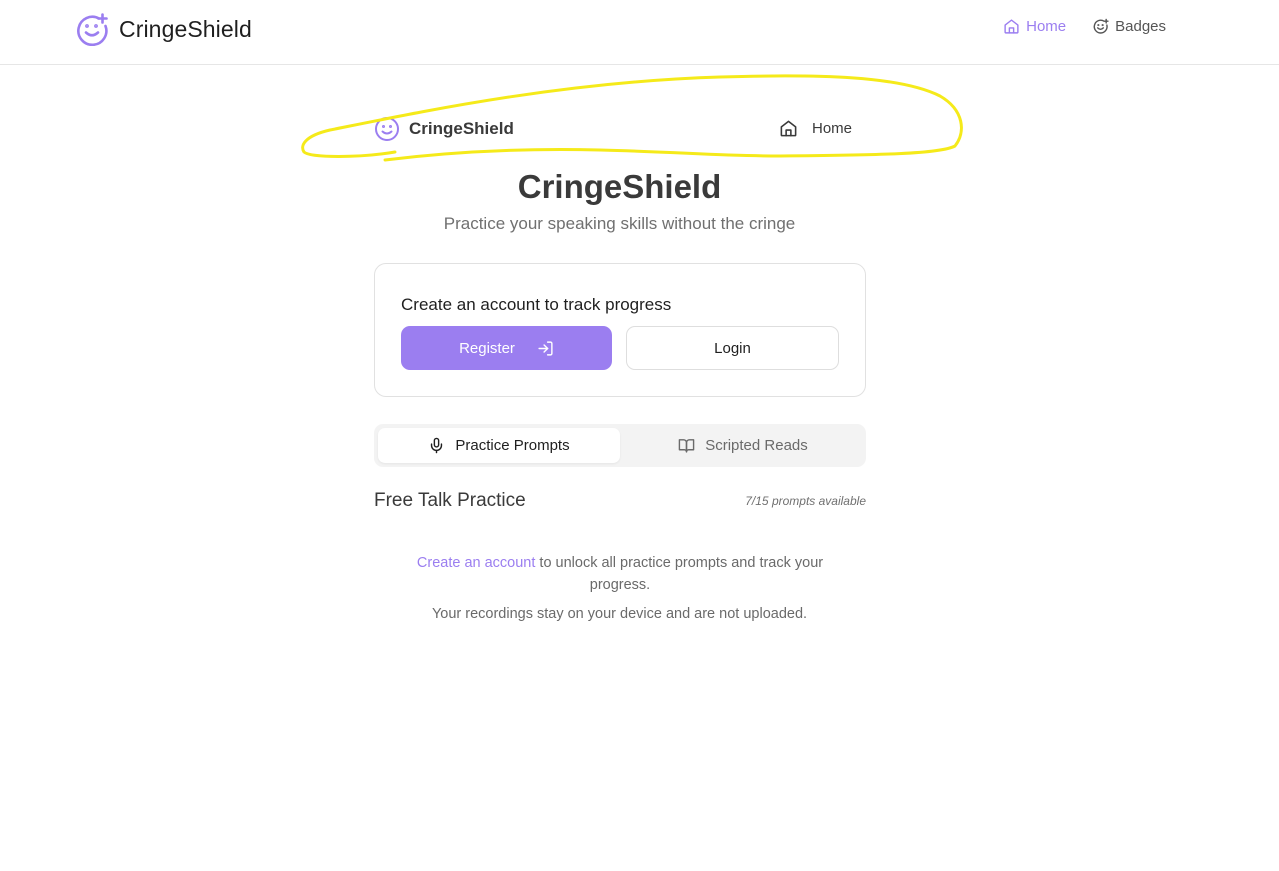 The width and height of the screenshot is (1279, 871). I want to click on section-title: Free Talk Practice, so click(450, 500).